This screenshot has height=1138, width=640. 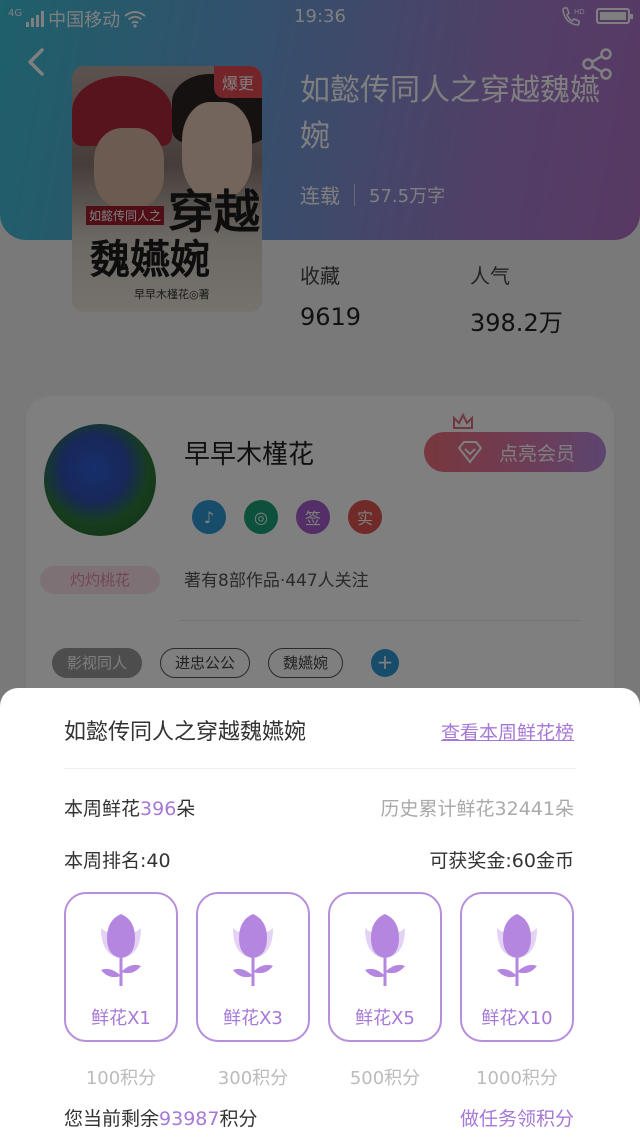 I want to click on flower-option-label: 鲜花X3, so click(x=253, y=1018).